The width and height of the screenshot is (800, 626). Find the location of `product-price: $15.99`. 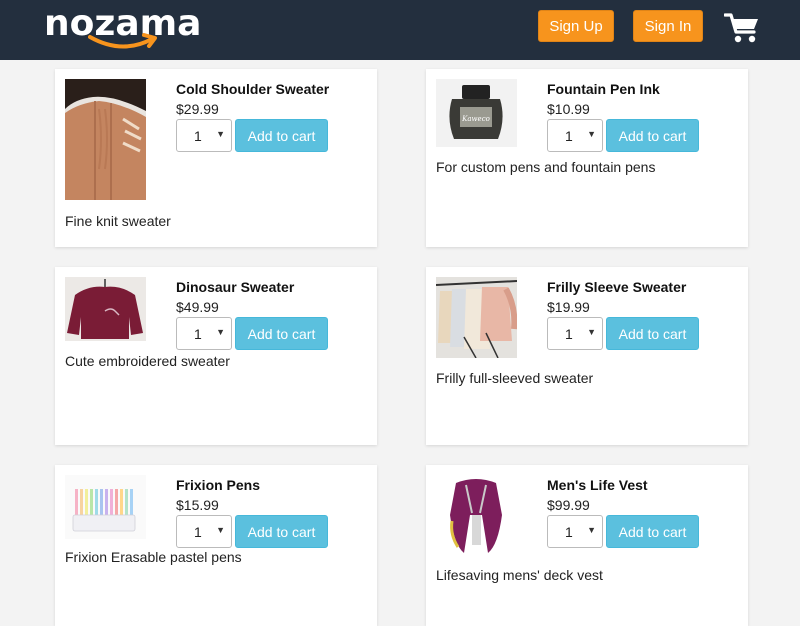

product-price: $15.99 is located at coordinates (197, 505).